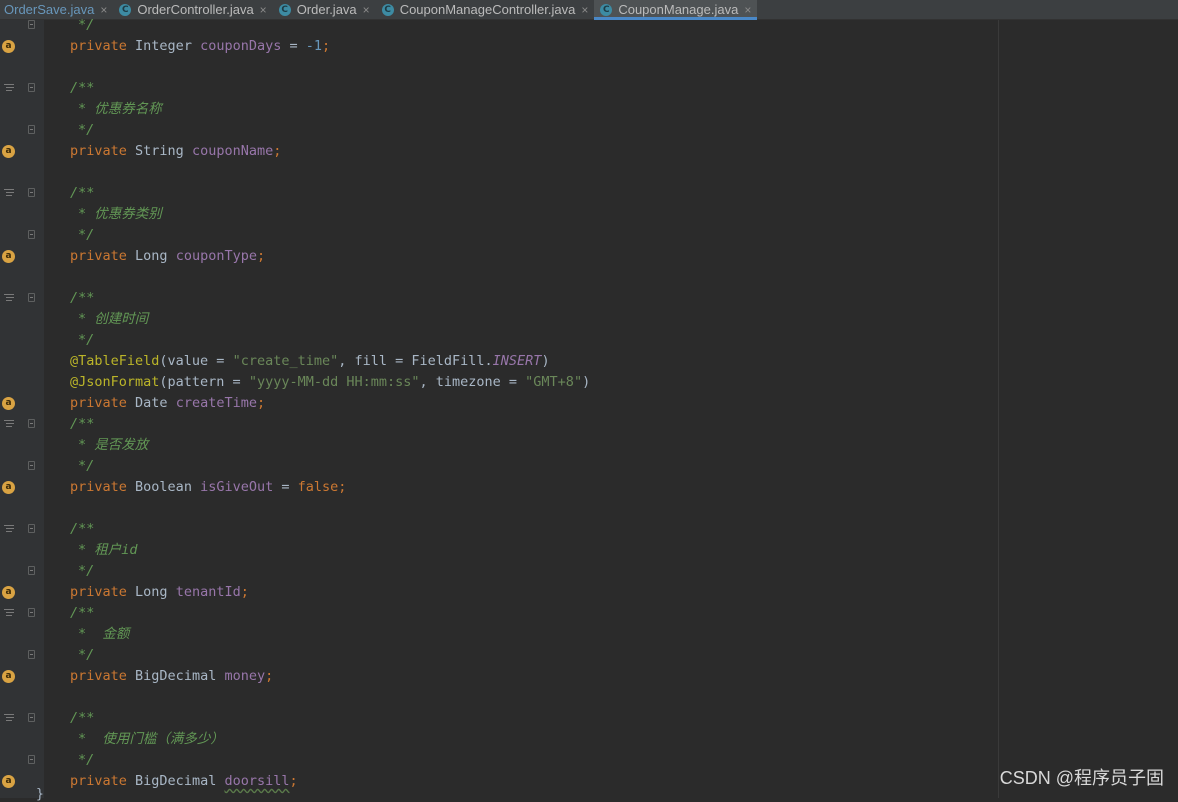  I want to click on code-line: * 金额, so click(589, 634).